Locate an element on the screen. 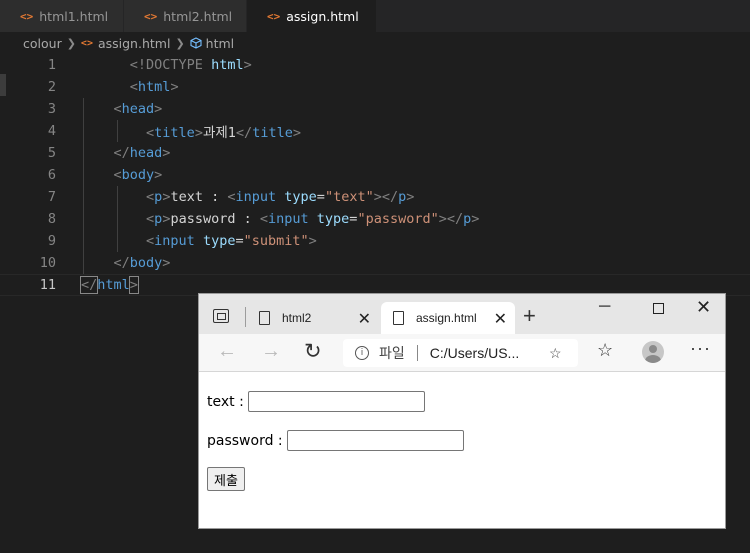  tag-name: body is located at coordinates (146, 263).